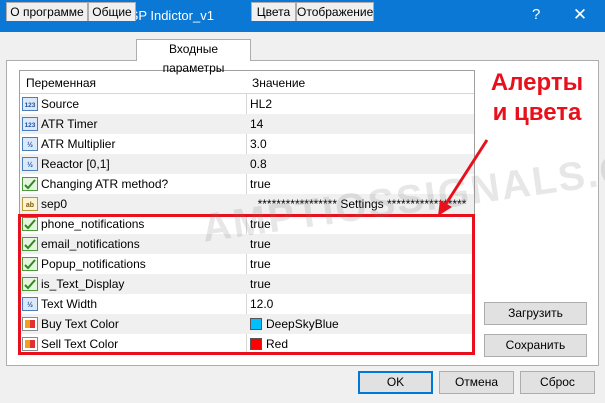 This screenshot has width=605, height=403. Describe the element at coordinates (193, 57) in the screenshot. I see `tab-inputs: Входные параметры` at that location.